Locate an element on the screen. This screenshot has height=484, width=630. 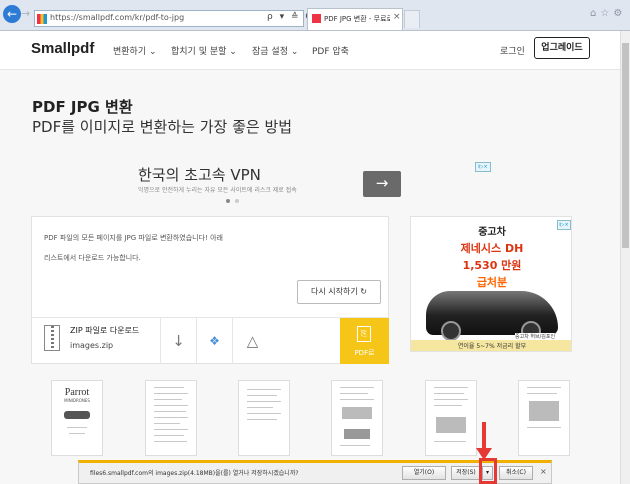
google-drive-icon: △ is located at coordinates (252, 341).